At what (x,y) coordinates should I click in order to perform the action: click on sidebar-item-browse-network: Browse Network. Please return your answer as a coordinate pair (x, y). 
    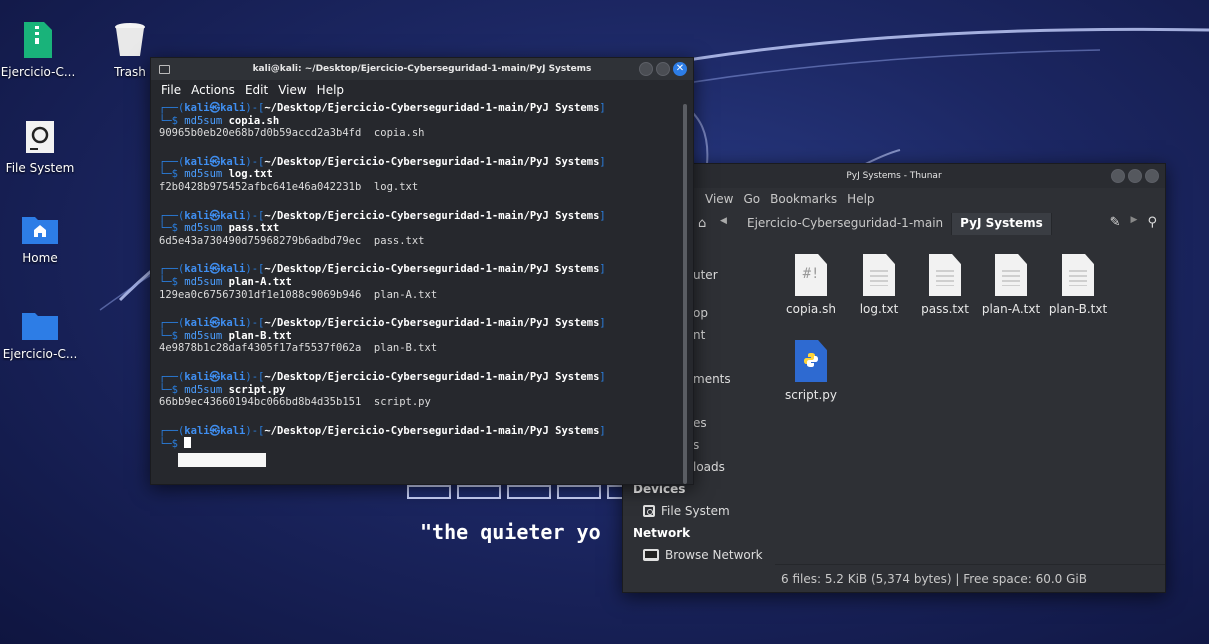
    Looking at the image, I should click on (697, 555).